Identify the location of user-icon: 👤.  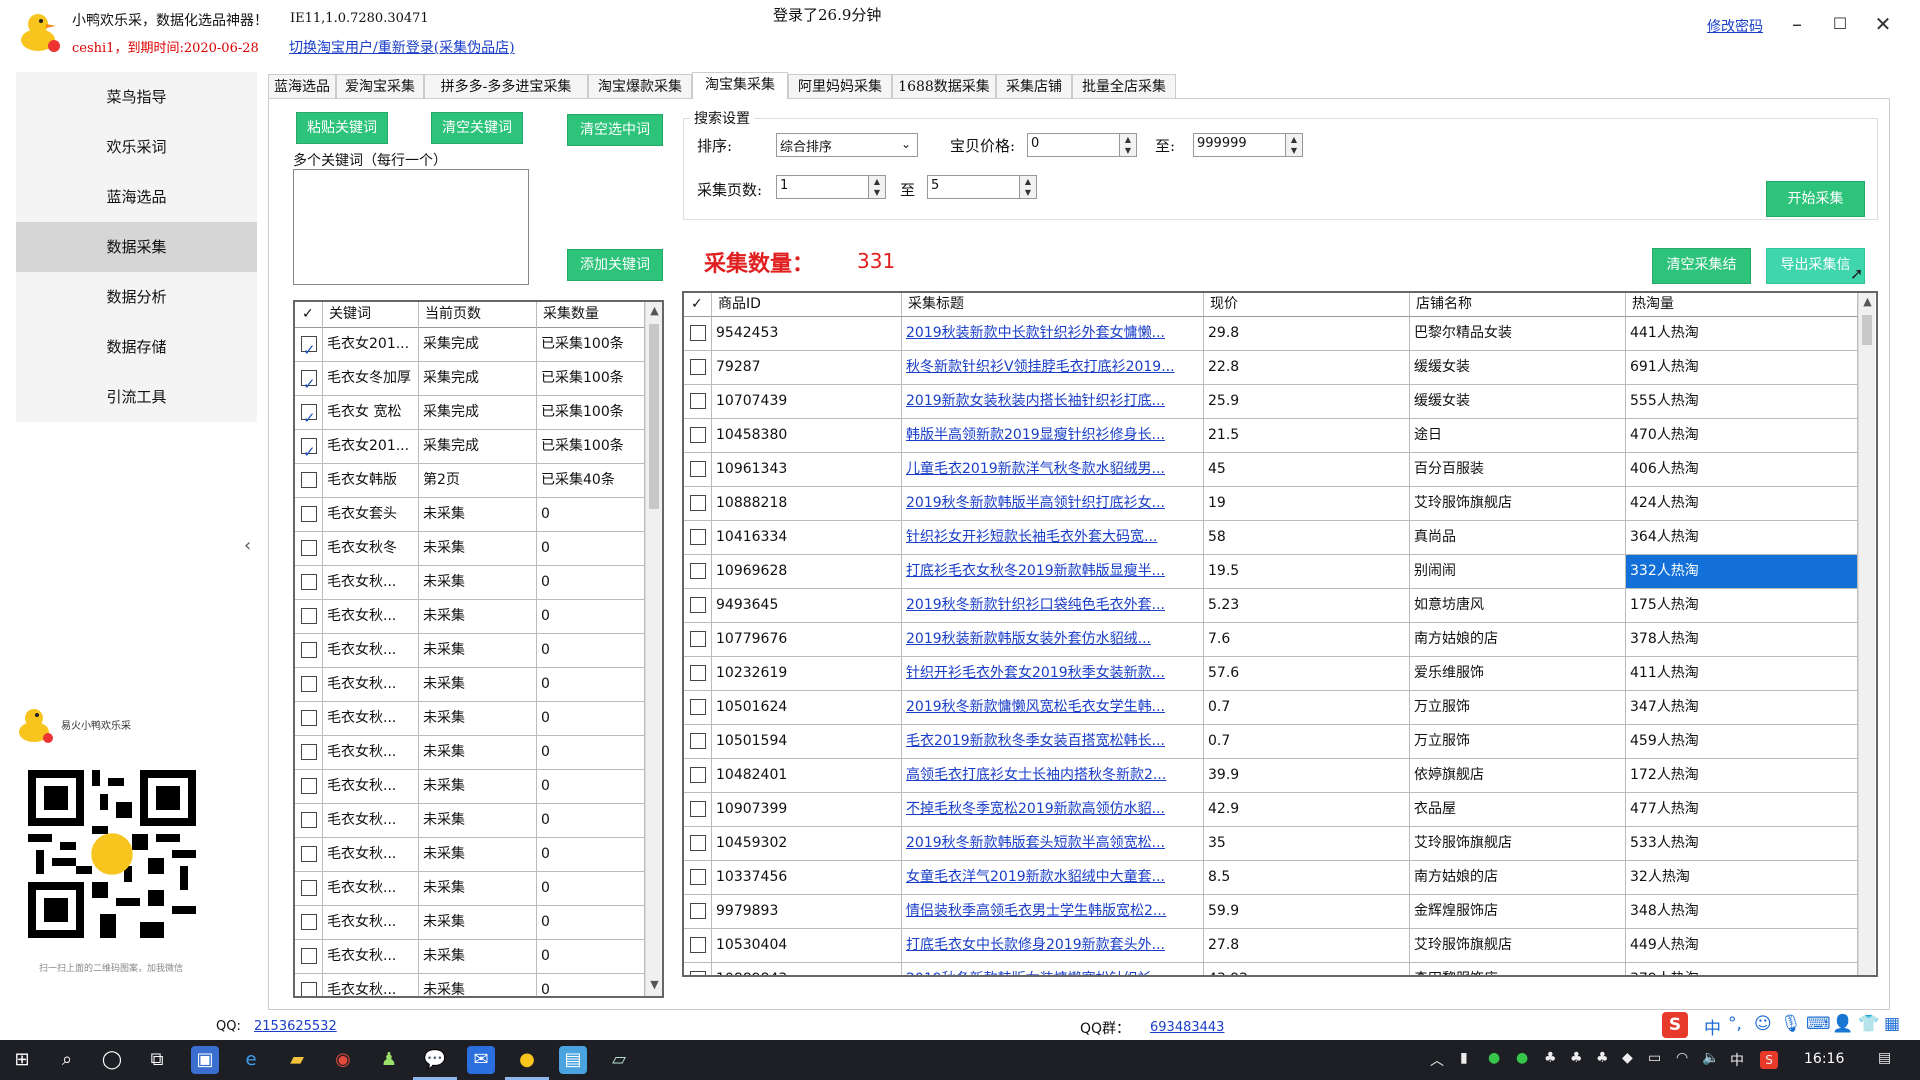
(1842, 1024).